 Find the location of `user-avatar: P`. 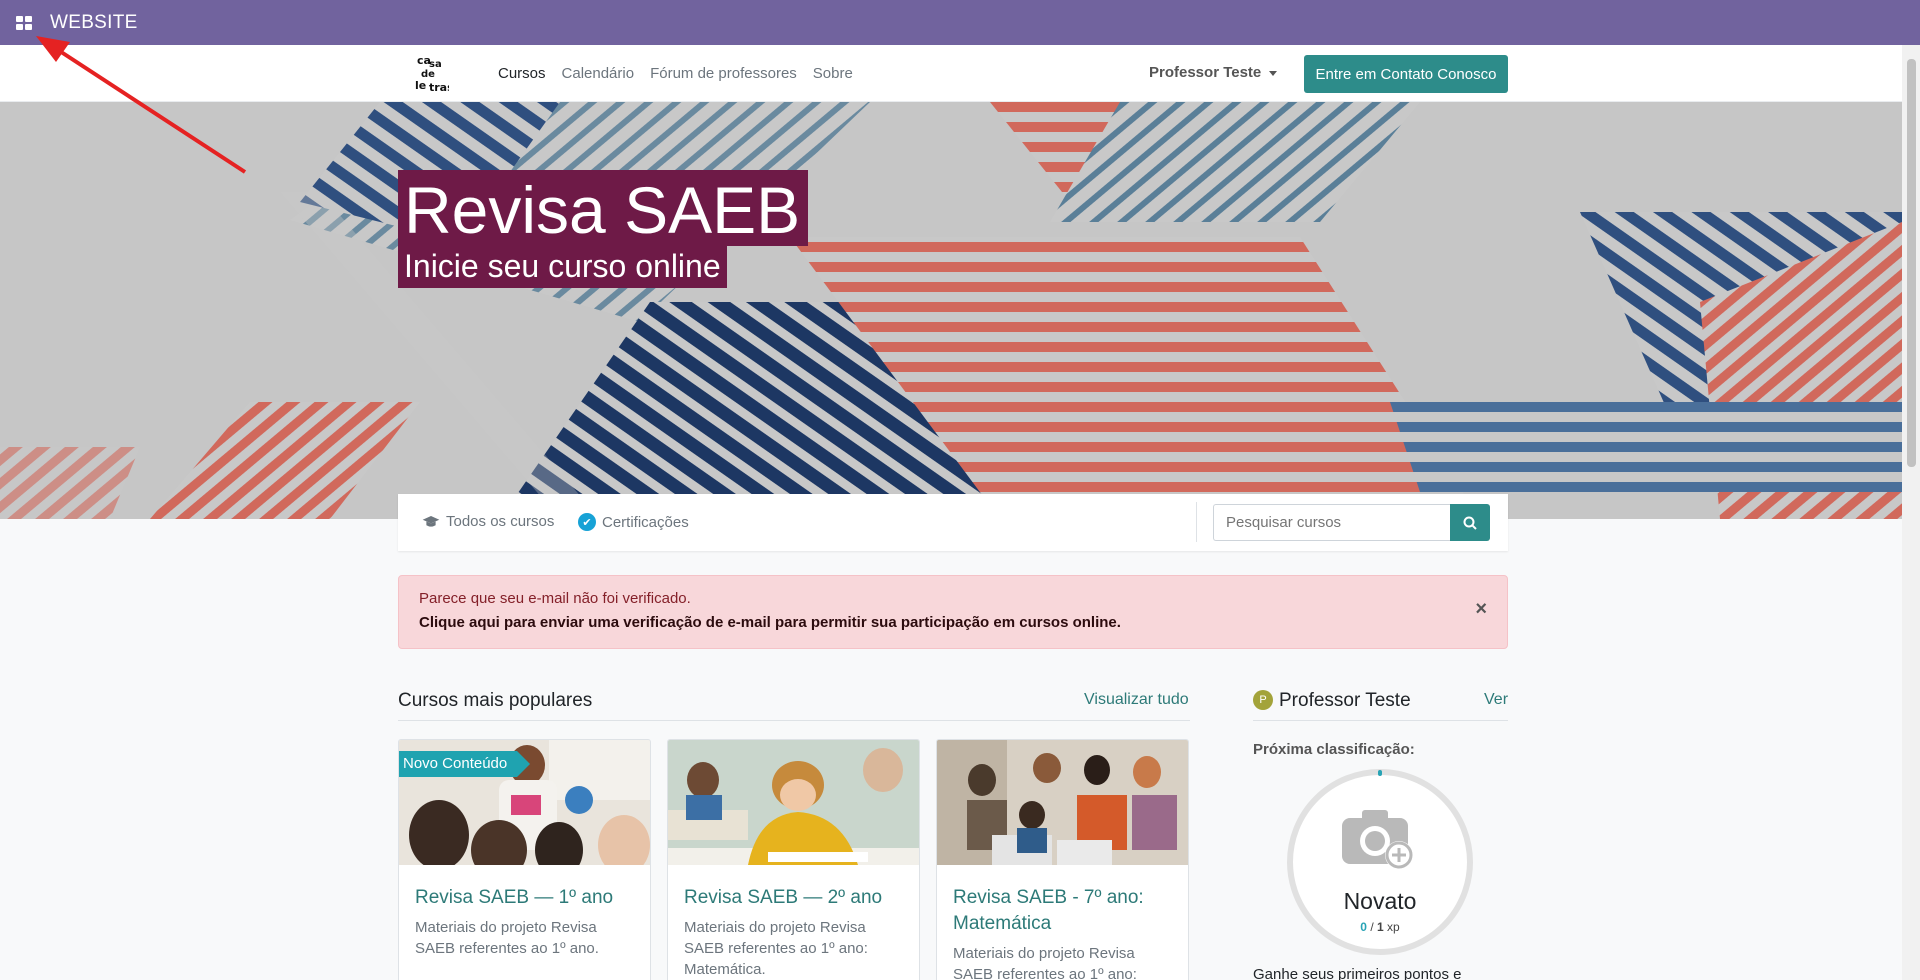

user-avatar: P is located at coordinates (1263, 700).